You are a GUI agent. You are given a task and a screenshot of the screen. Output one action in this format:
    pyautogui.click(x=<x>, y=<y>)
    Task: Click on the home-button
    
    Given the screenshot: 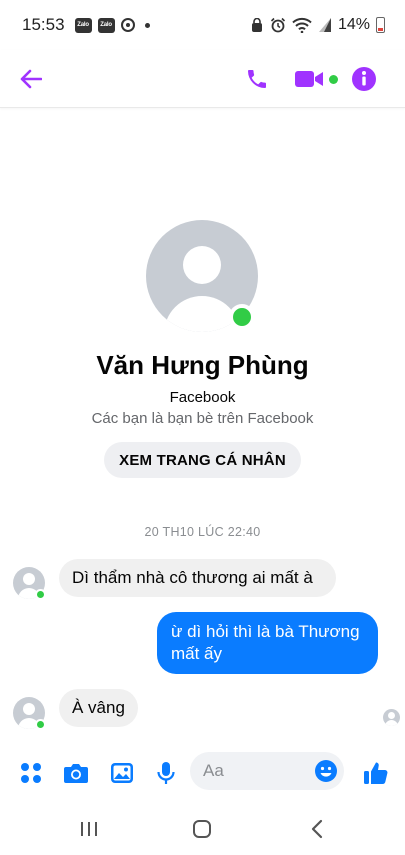 What is the action you would take?
    pyautogui.click(x=202, y=829)
    